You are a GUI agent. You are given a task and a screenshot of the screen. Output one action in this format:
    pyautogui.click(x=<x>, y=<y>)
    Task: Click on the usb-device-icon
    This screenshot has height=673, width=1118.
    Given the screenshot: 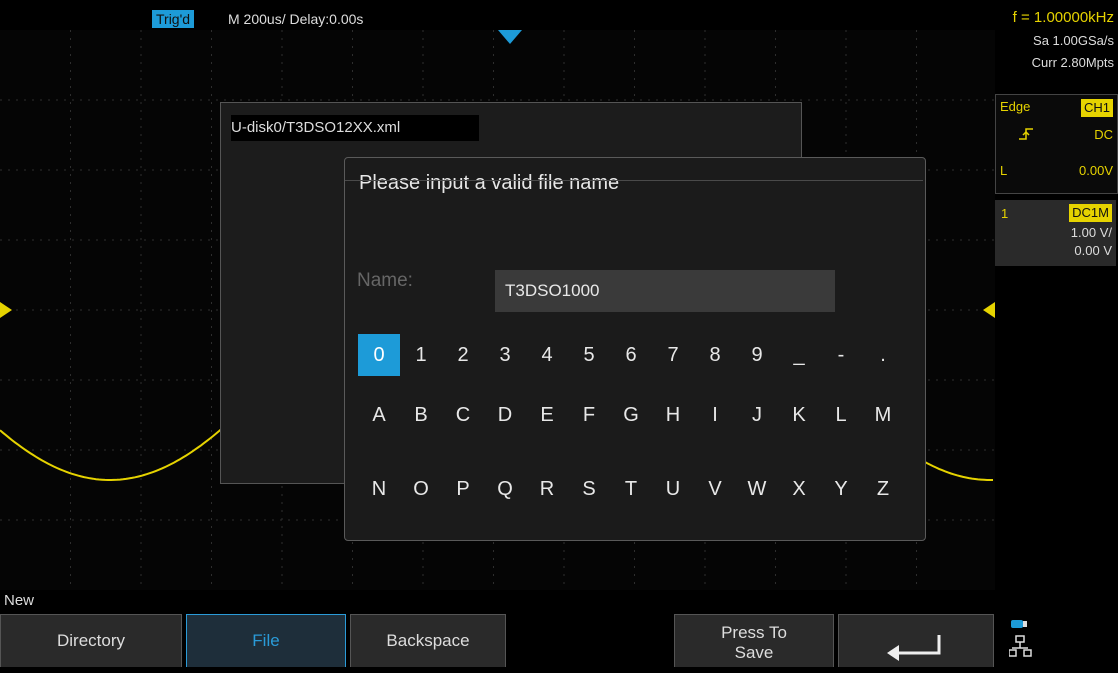 What is the action you would take?
    pyautogui.click(x=1017, y=624)
    